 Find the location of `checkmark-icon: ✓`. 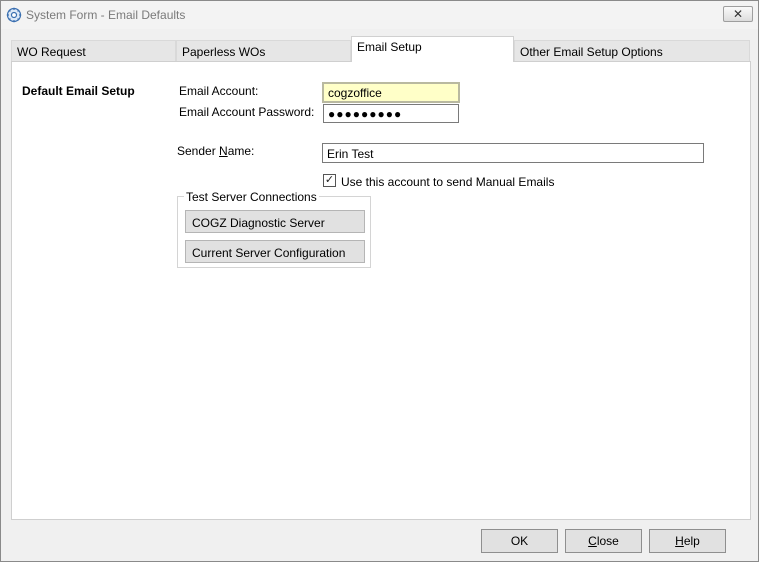

checkmark-icon: ✓ is located at coordinates (329, 180).